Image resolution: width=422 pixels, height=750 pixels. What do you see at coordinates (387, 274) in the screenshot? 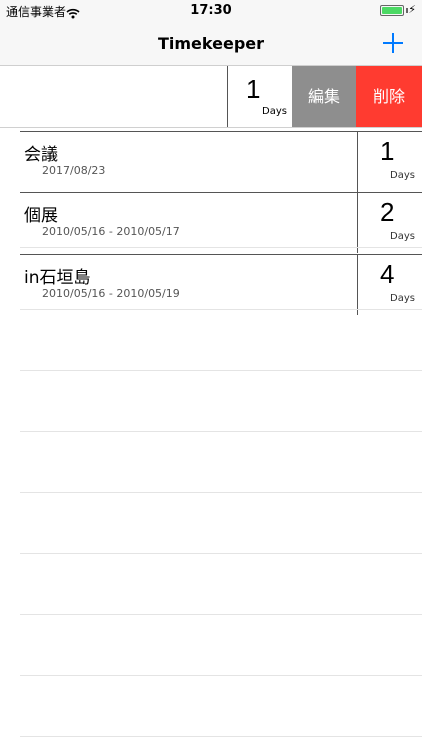
I see `days-count: 4` at bounding box center [387, 274].